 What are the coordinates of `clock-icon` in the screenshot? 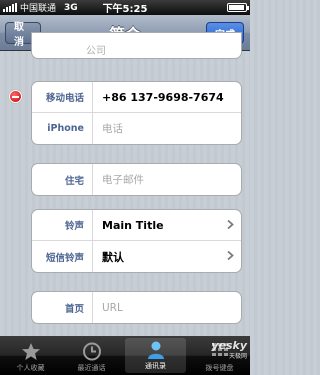 It's located at (91, 351).